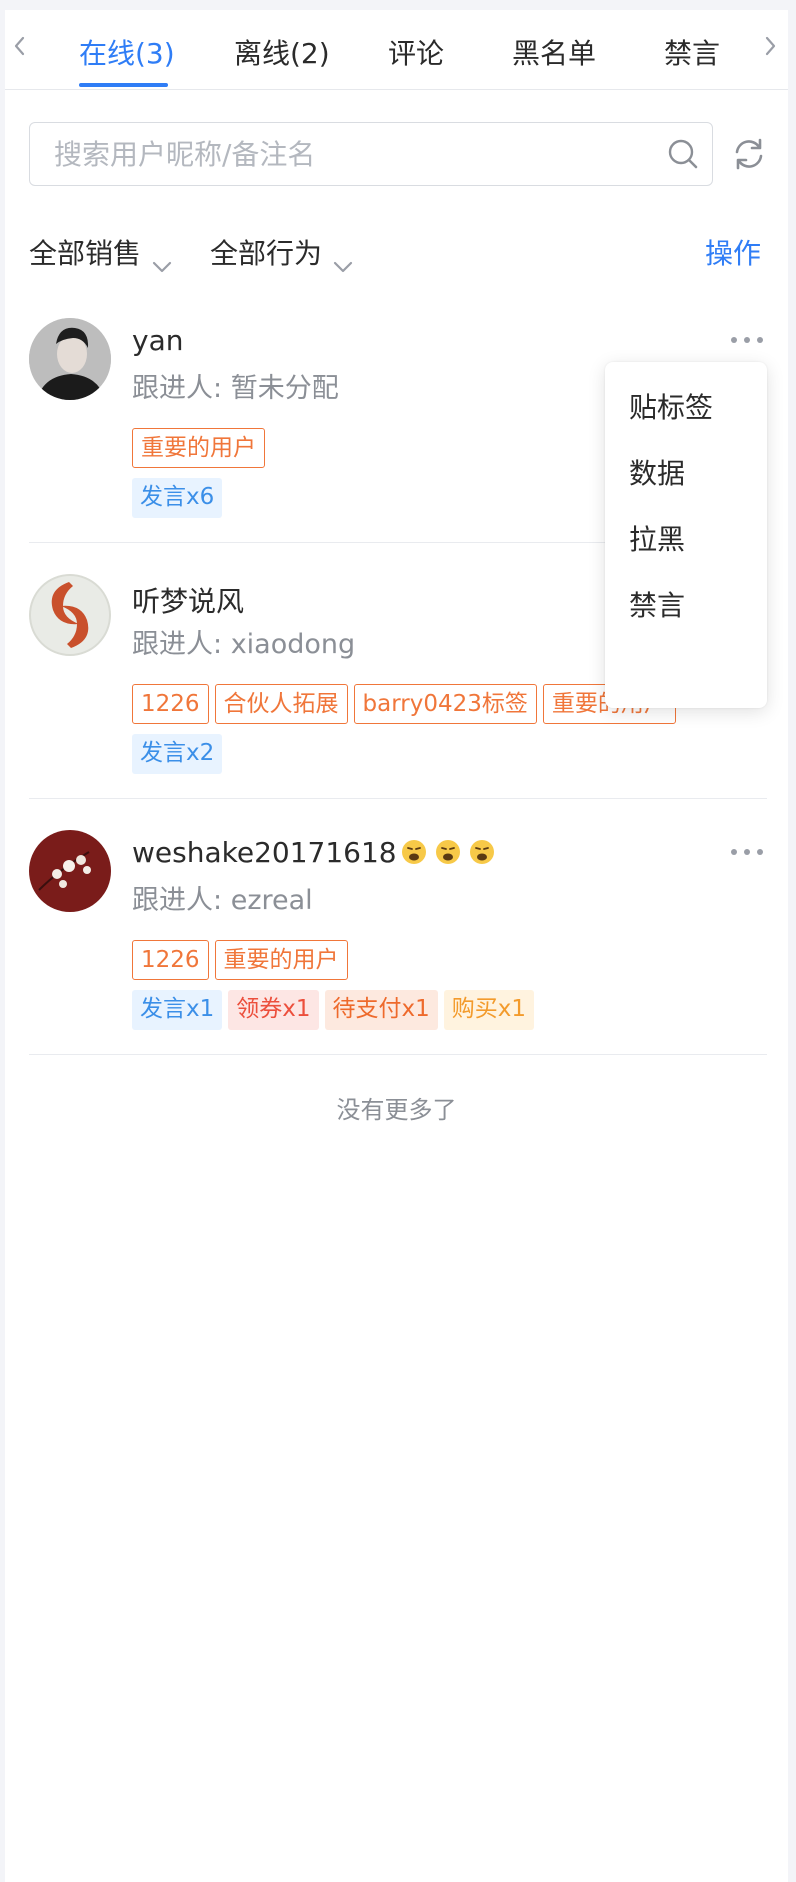  Describe the element at coordinates (554, 52) in the screenshot. I see `tab-blacklist: 黑名单` at that location.